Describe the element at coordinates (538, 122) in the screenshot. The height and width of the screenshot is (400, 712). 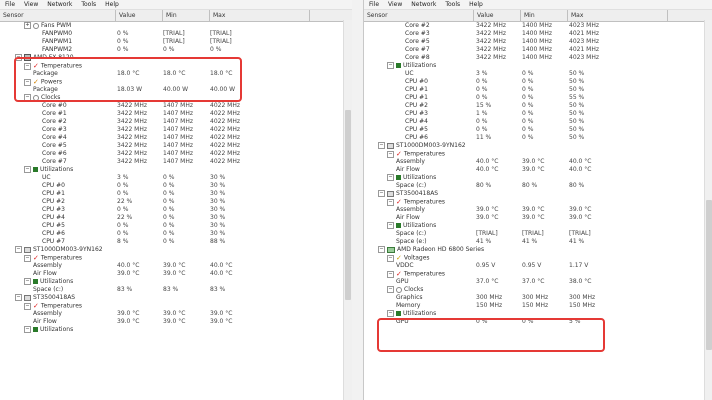
I see `sensor-row: CPU #4 0 % 0 % 50 %` at that location.